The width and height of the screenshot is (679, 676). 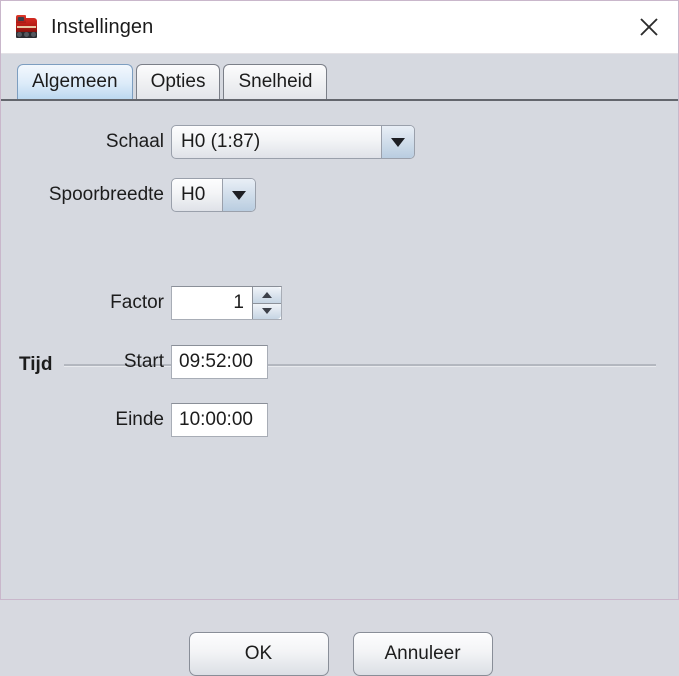 I want to click on tab-opties: Opties, so click(x=178, y=81).